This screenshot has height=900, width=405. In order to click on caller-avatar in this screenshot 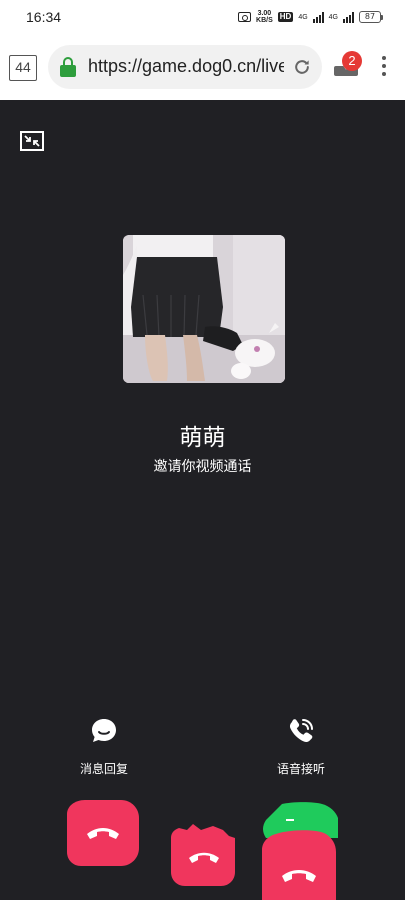, I will do `click(204, 309)`.